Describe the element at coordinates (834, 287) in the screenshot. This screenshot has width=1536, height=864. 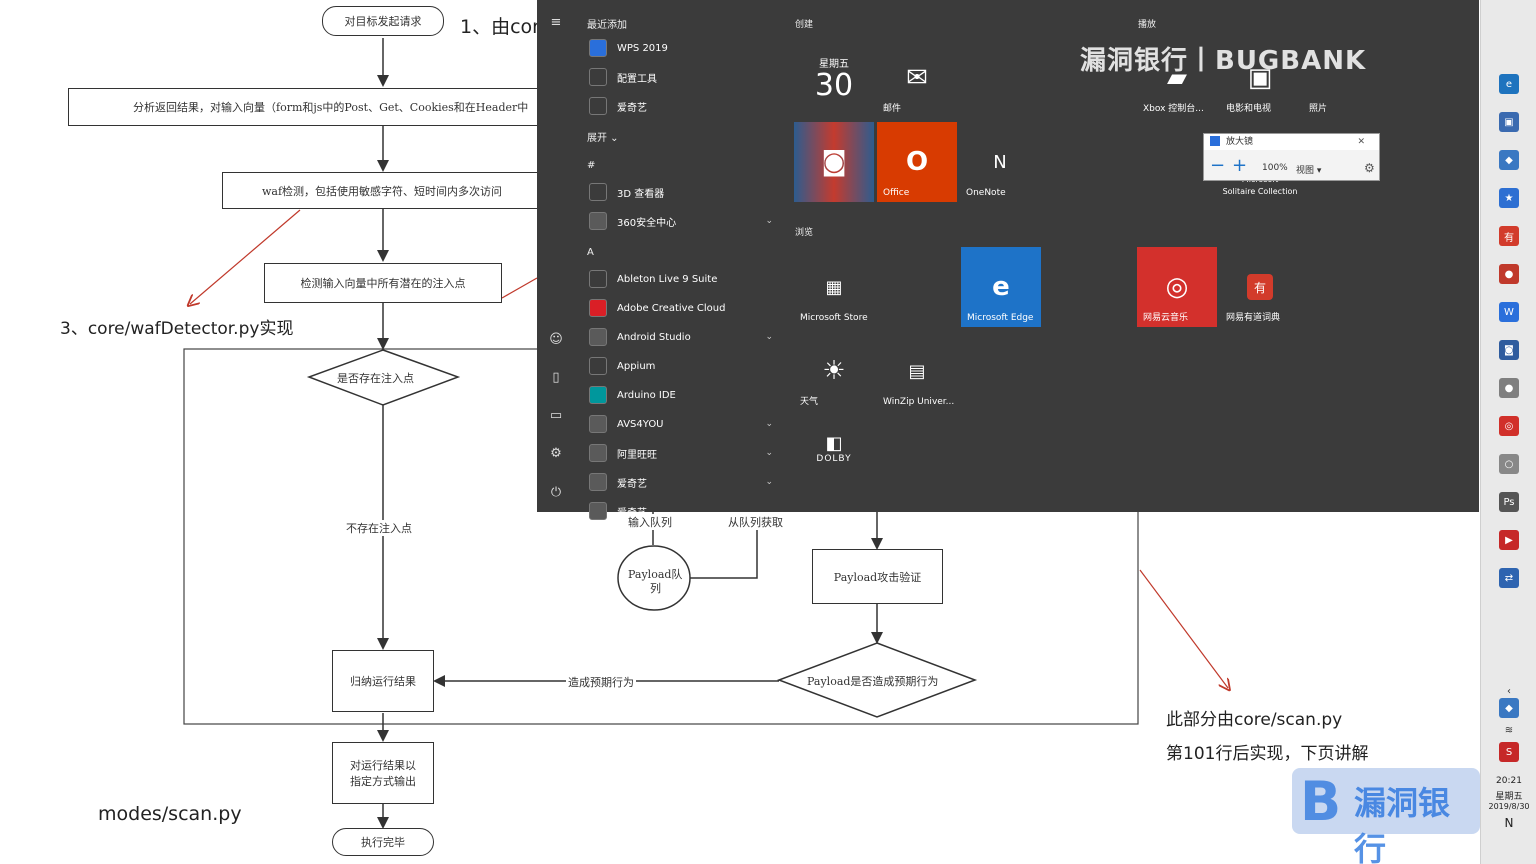
I see `store-tile: ▦ Microsoft Store` at that location.